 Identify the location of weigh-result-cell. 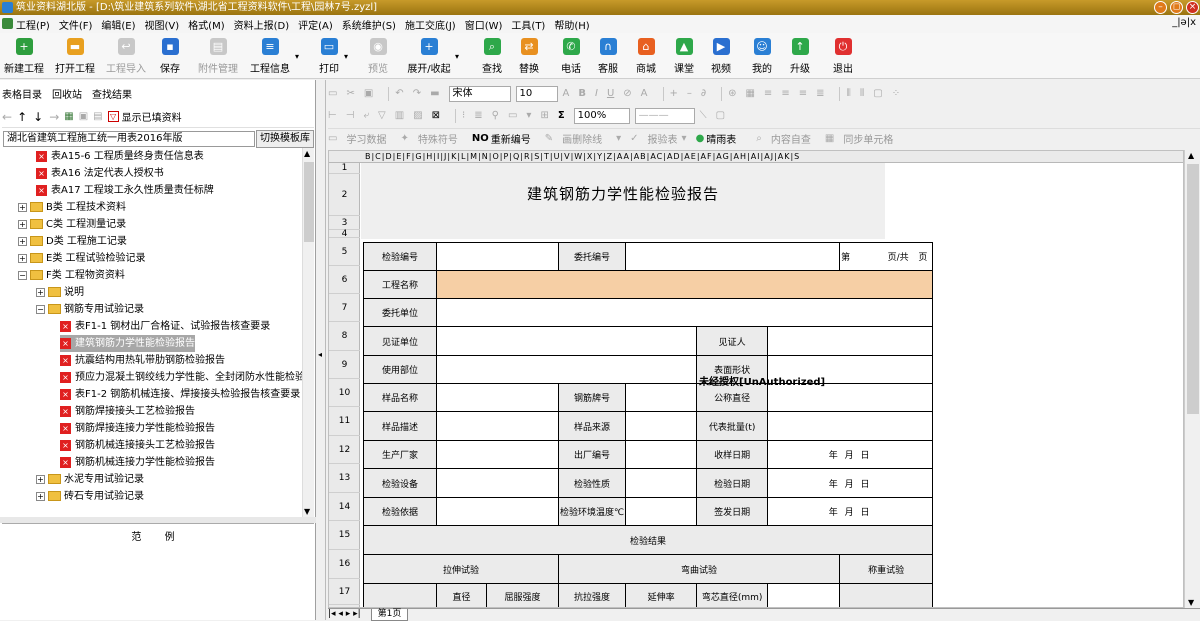
(886, 595).